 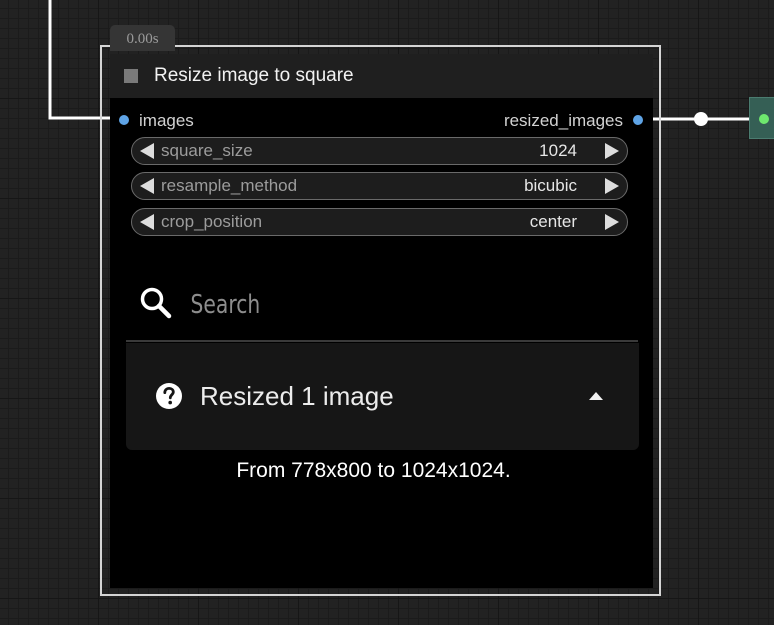 I want to click on widget-value: bicubic, so click(x=550, y=186).